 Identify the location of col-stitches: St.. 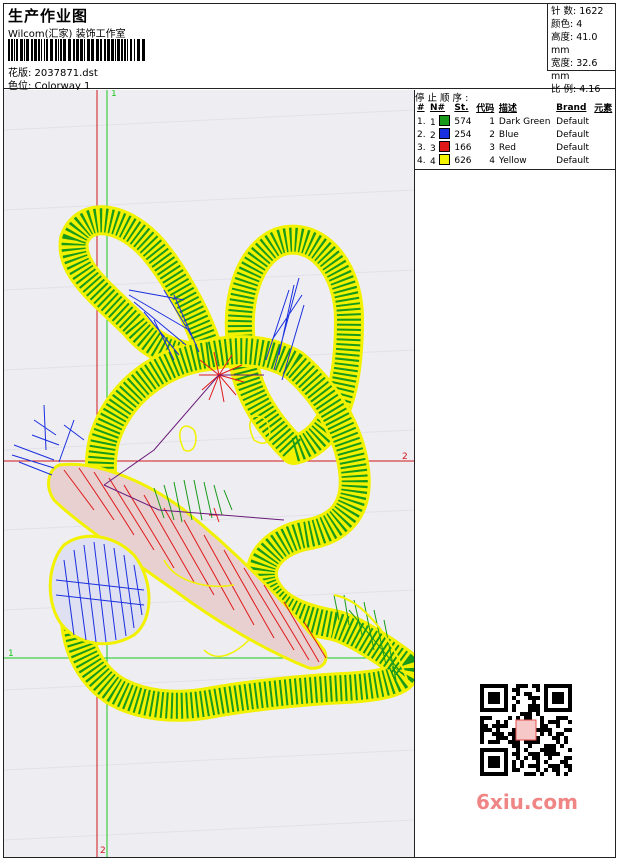
(461, 107).